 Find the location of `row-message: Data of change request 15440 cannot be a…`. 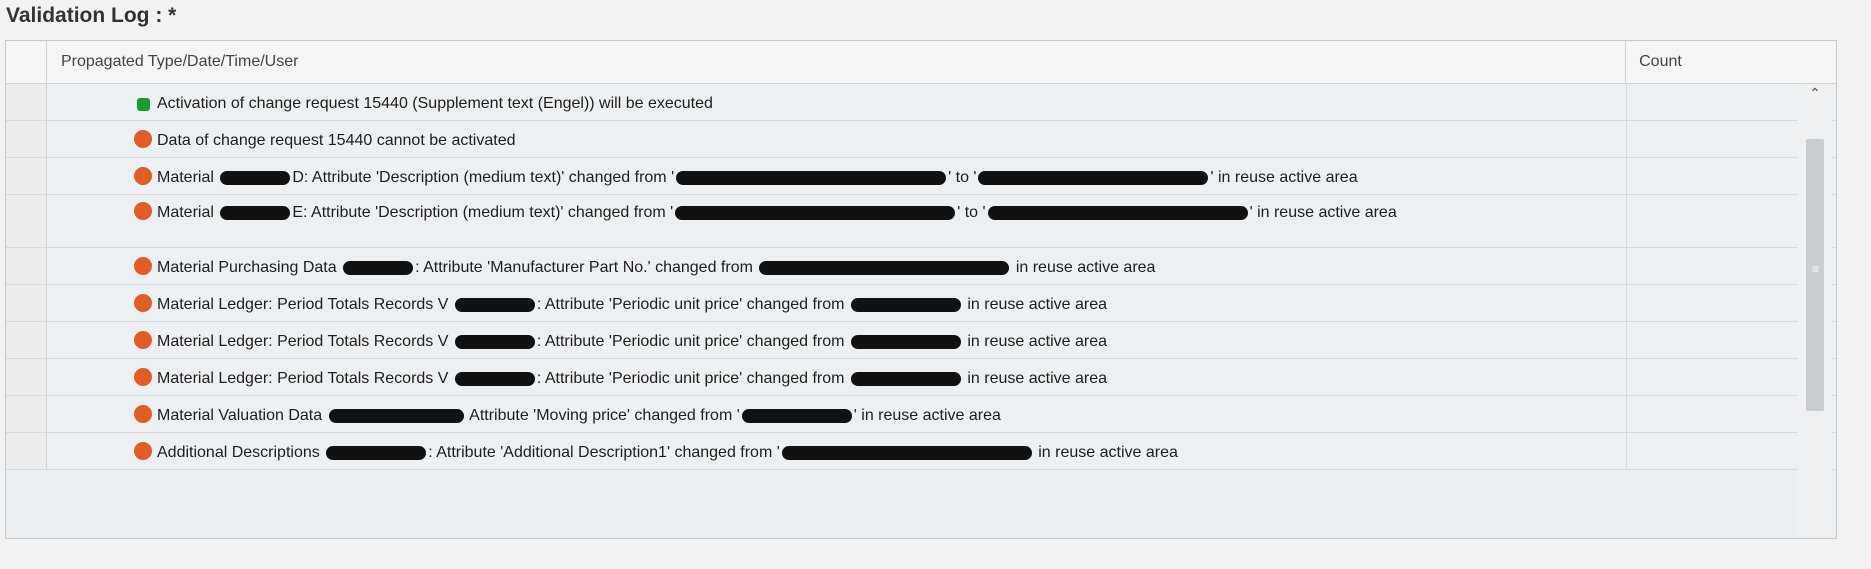

row-message: Data of change request 15440 cannot be a… is located at coordinates (837, 139).